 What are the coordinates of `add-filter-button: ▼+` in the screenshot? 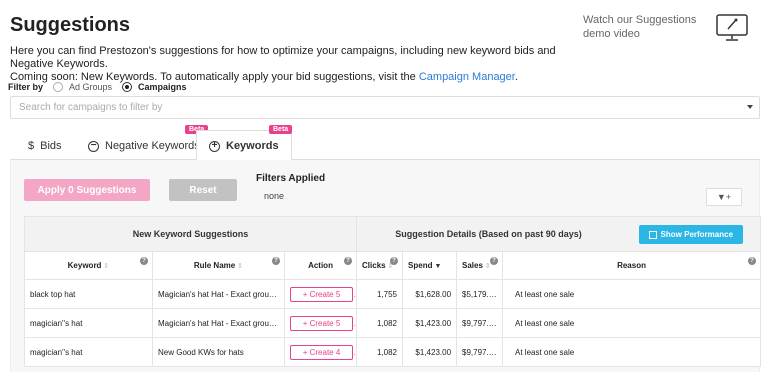 It's located at (724, 197).